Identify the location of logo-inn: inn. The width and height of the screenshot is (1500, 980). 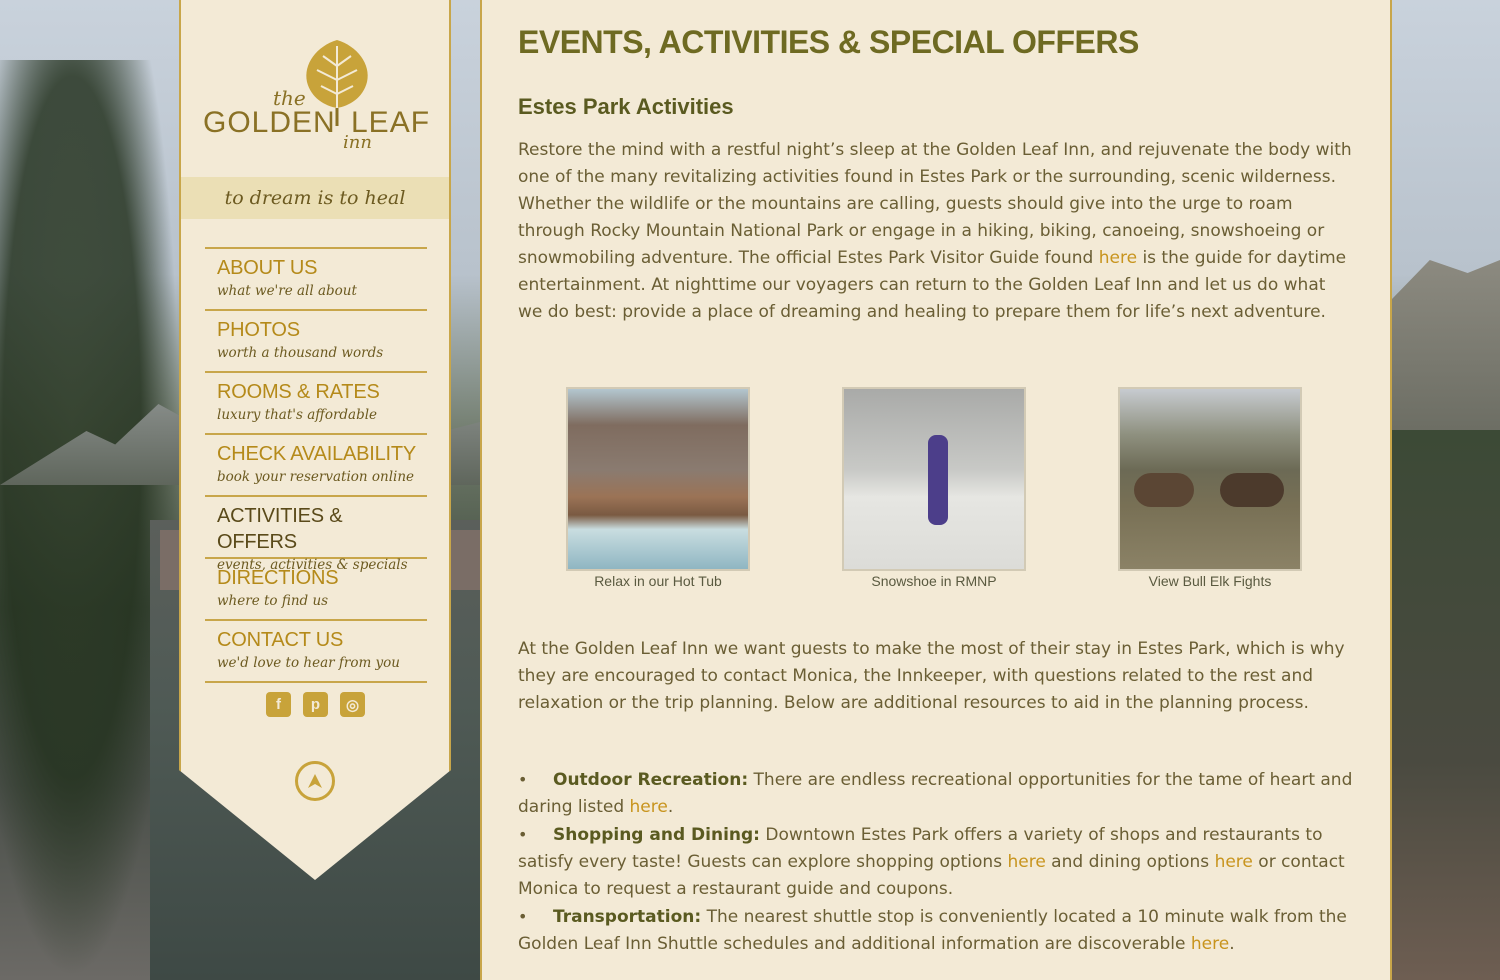
(357, 142).